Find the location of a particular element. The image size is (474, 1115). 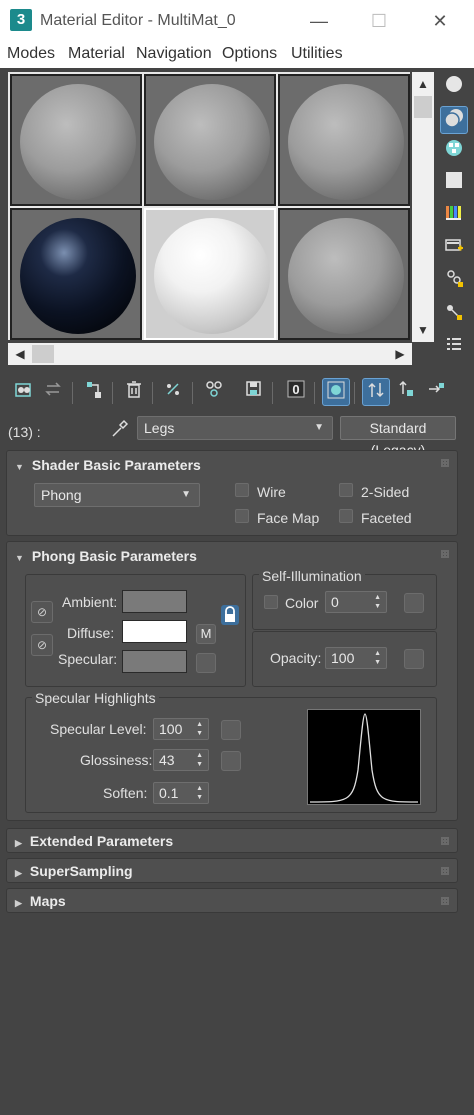

go-forward-to-sibling-icon is located at coordinates (436, 392).